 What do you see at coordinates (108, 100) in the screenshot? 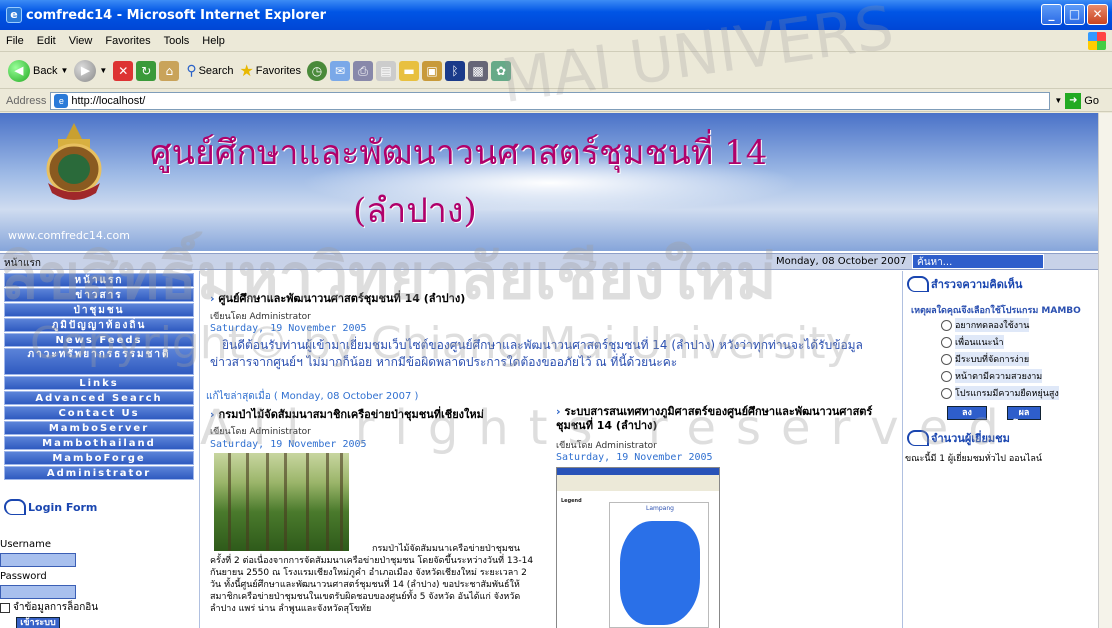
I see `address-url: http://localhost/` at bounding box center [108, 100].